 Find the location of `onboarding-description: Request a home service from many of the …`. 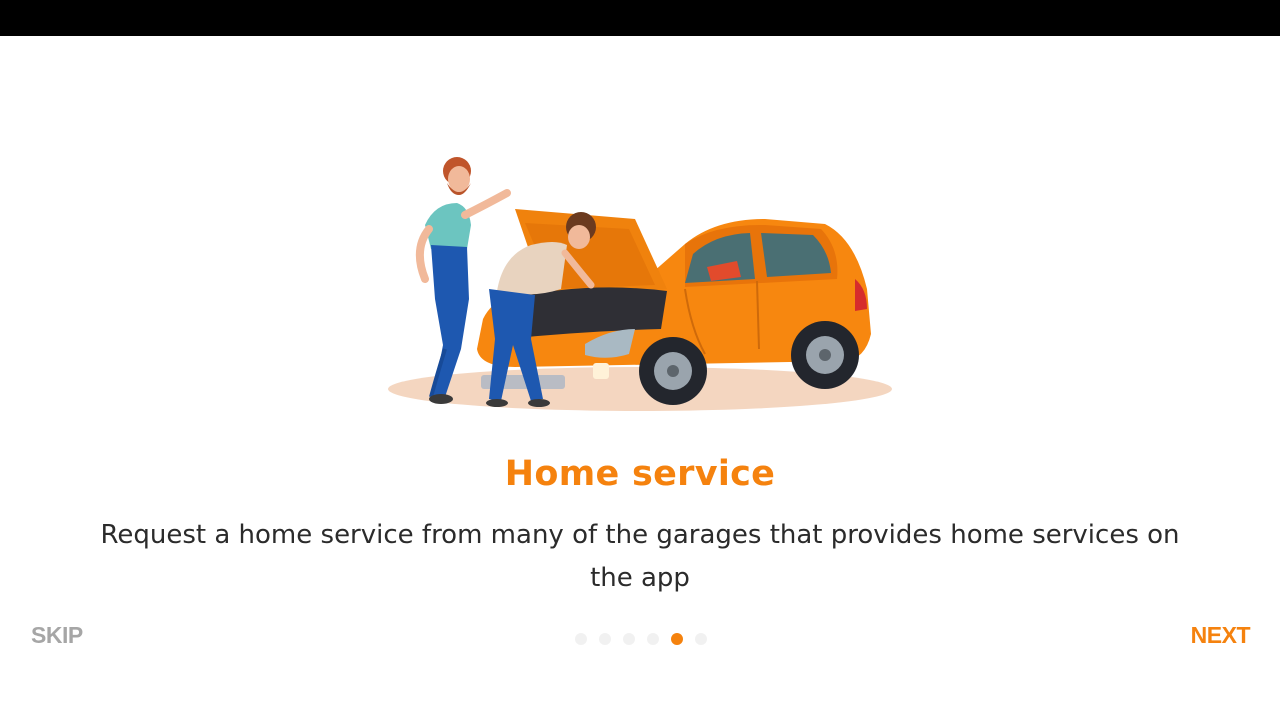

onboarding-description: Request a home service from many of the … is located at coordinates (640, 556).